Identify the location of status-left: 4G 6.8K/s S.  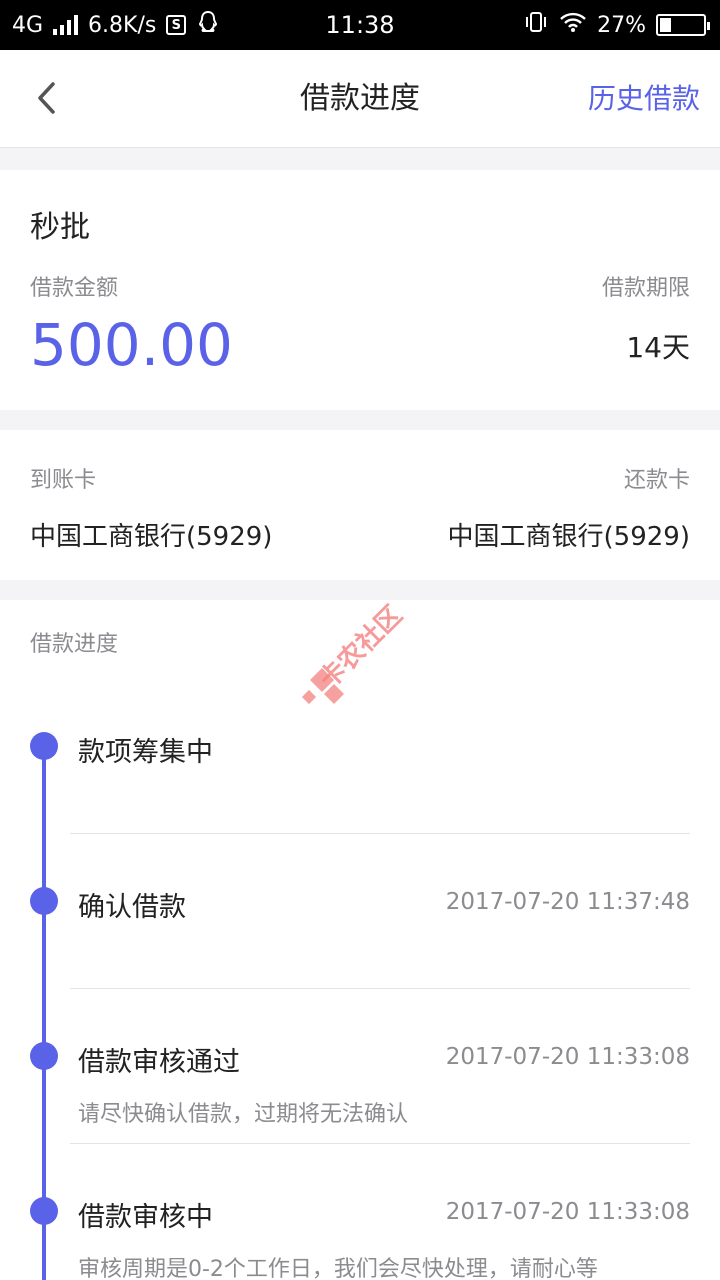
(116, 25).